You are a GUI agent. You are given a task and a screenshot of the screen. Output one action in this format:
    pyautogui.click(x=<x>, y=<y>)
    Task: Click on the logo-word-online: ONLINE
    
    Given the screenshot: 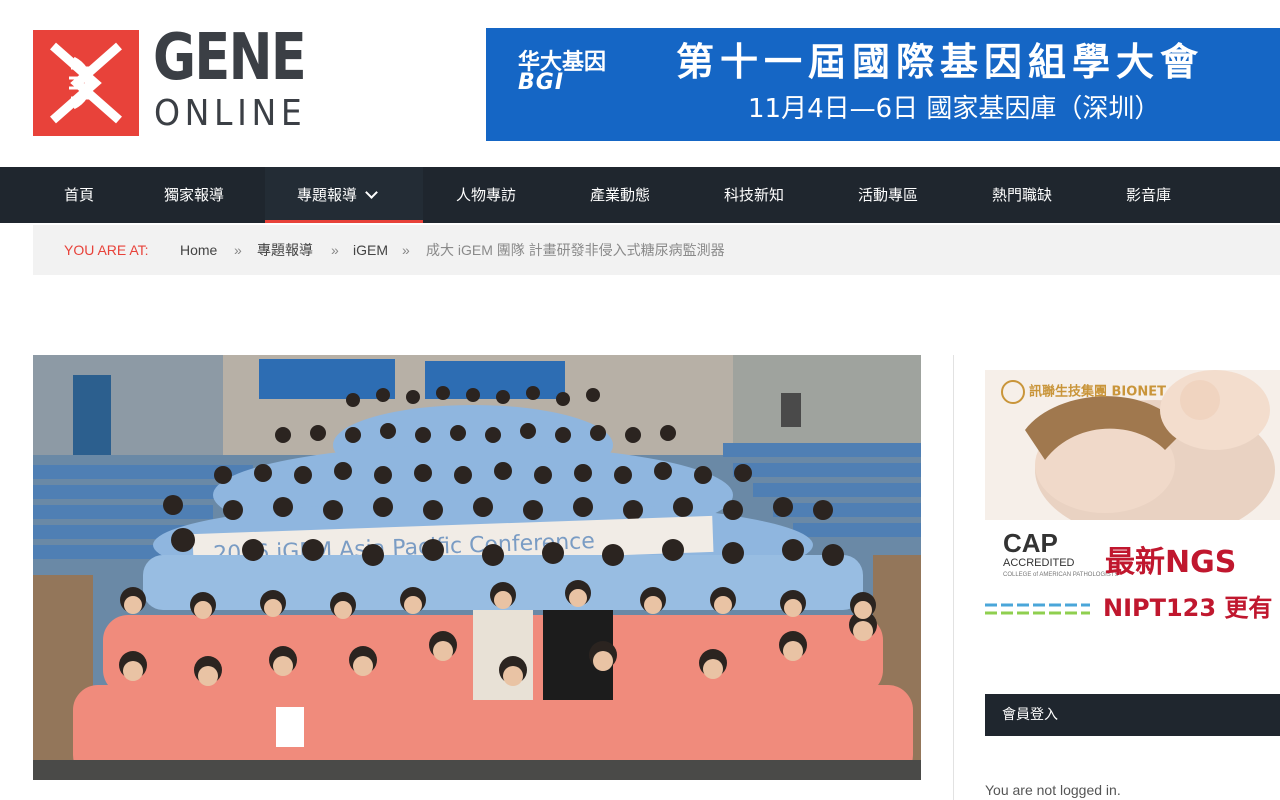 What is the action you would take?
    pyautogui.click(x=230, y=113)
    